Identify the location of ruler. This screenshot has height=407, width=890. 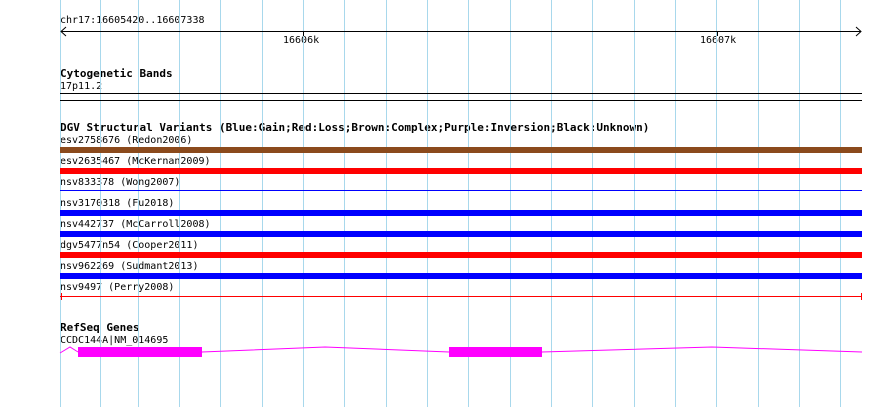
(461, 31).